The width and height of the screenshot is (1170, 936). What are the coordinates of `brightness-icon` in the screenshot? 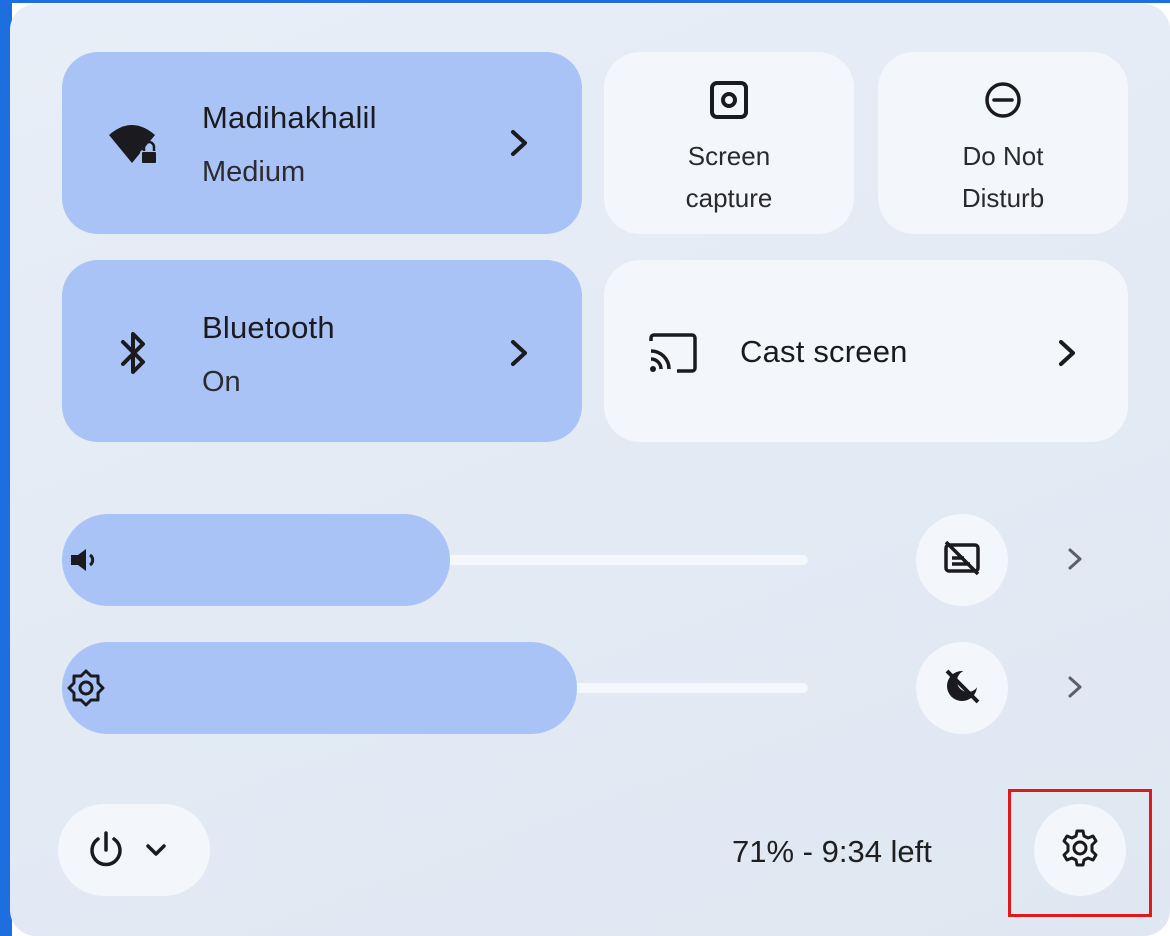 It's located at (86, 688).